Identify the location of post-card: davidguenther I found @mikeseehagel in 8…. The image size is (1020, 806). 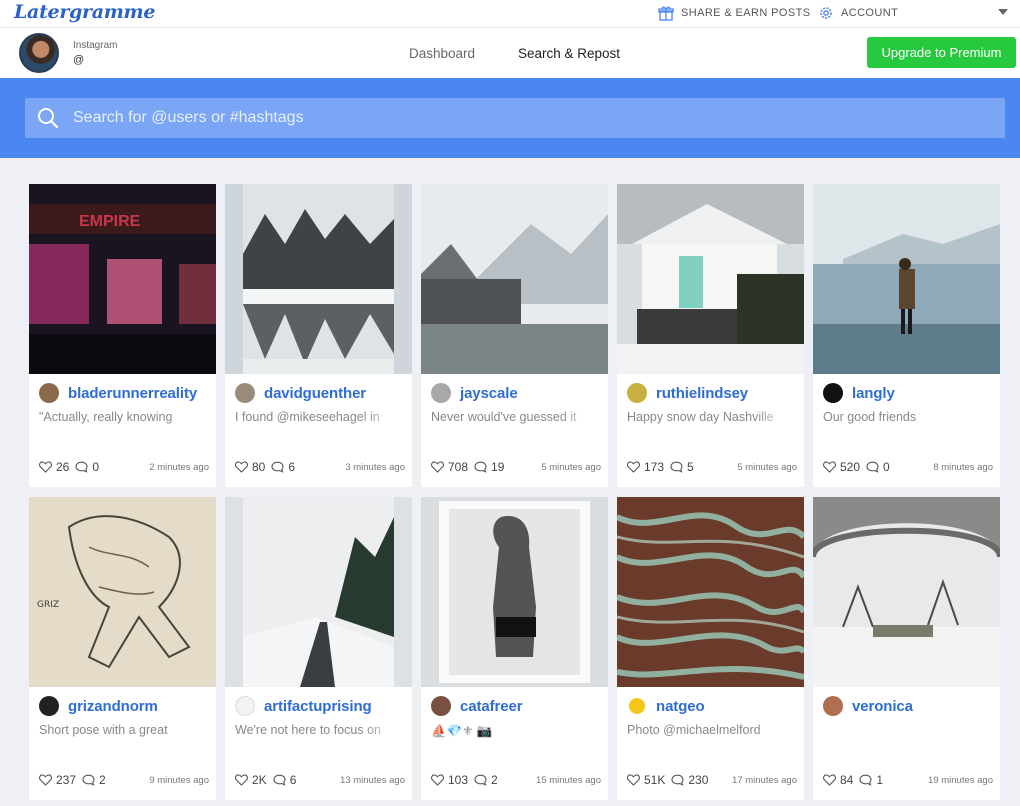
(318, 335).